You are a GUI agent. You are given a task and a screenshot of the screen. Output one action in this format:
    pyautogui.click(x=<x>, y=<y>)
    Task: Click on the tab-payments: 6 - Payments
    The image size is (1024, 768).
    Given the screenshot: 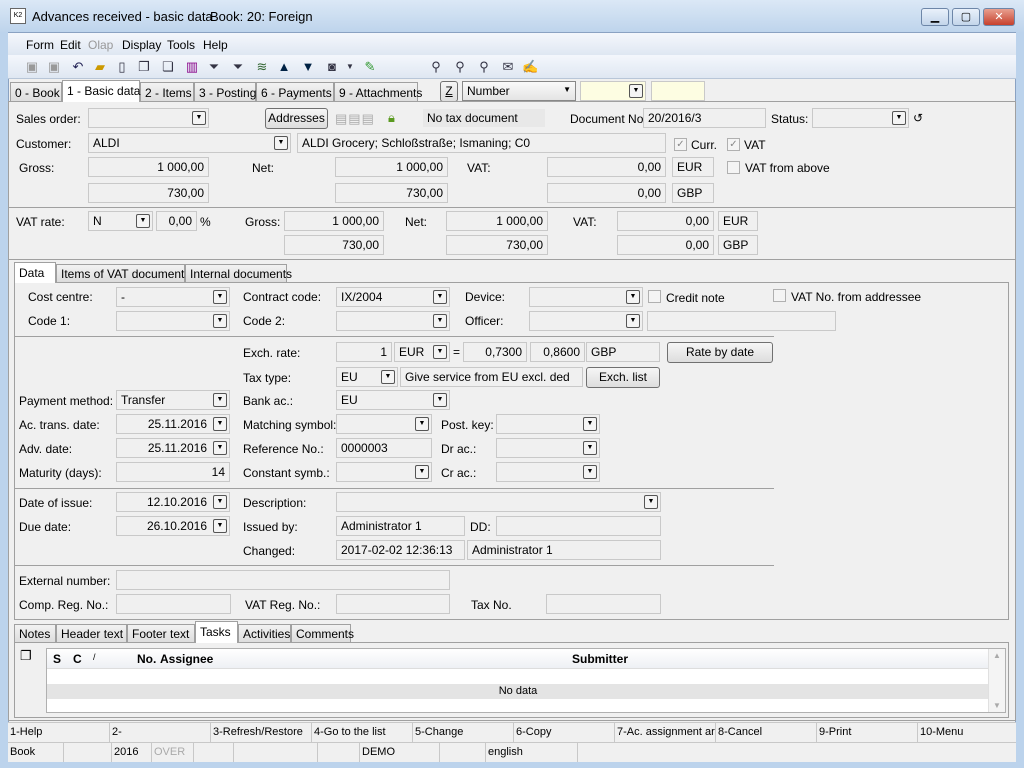 What is the action you would take?
    pyautogui.click(x=295, y=92)
    